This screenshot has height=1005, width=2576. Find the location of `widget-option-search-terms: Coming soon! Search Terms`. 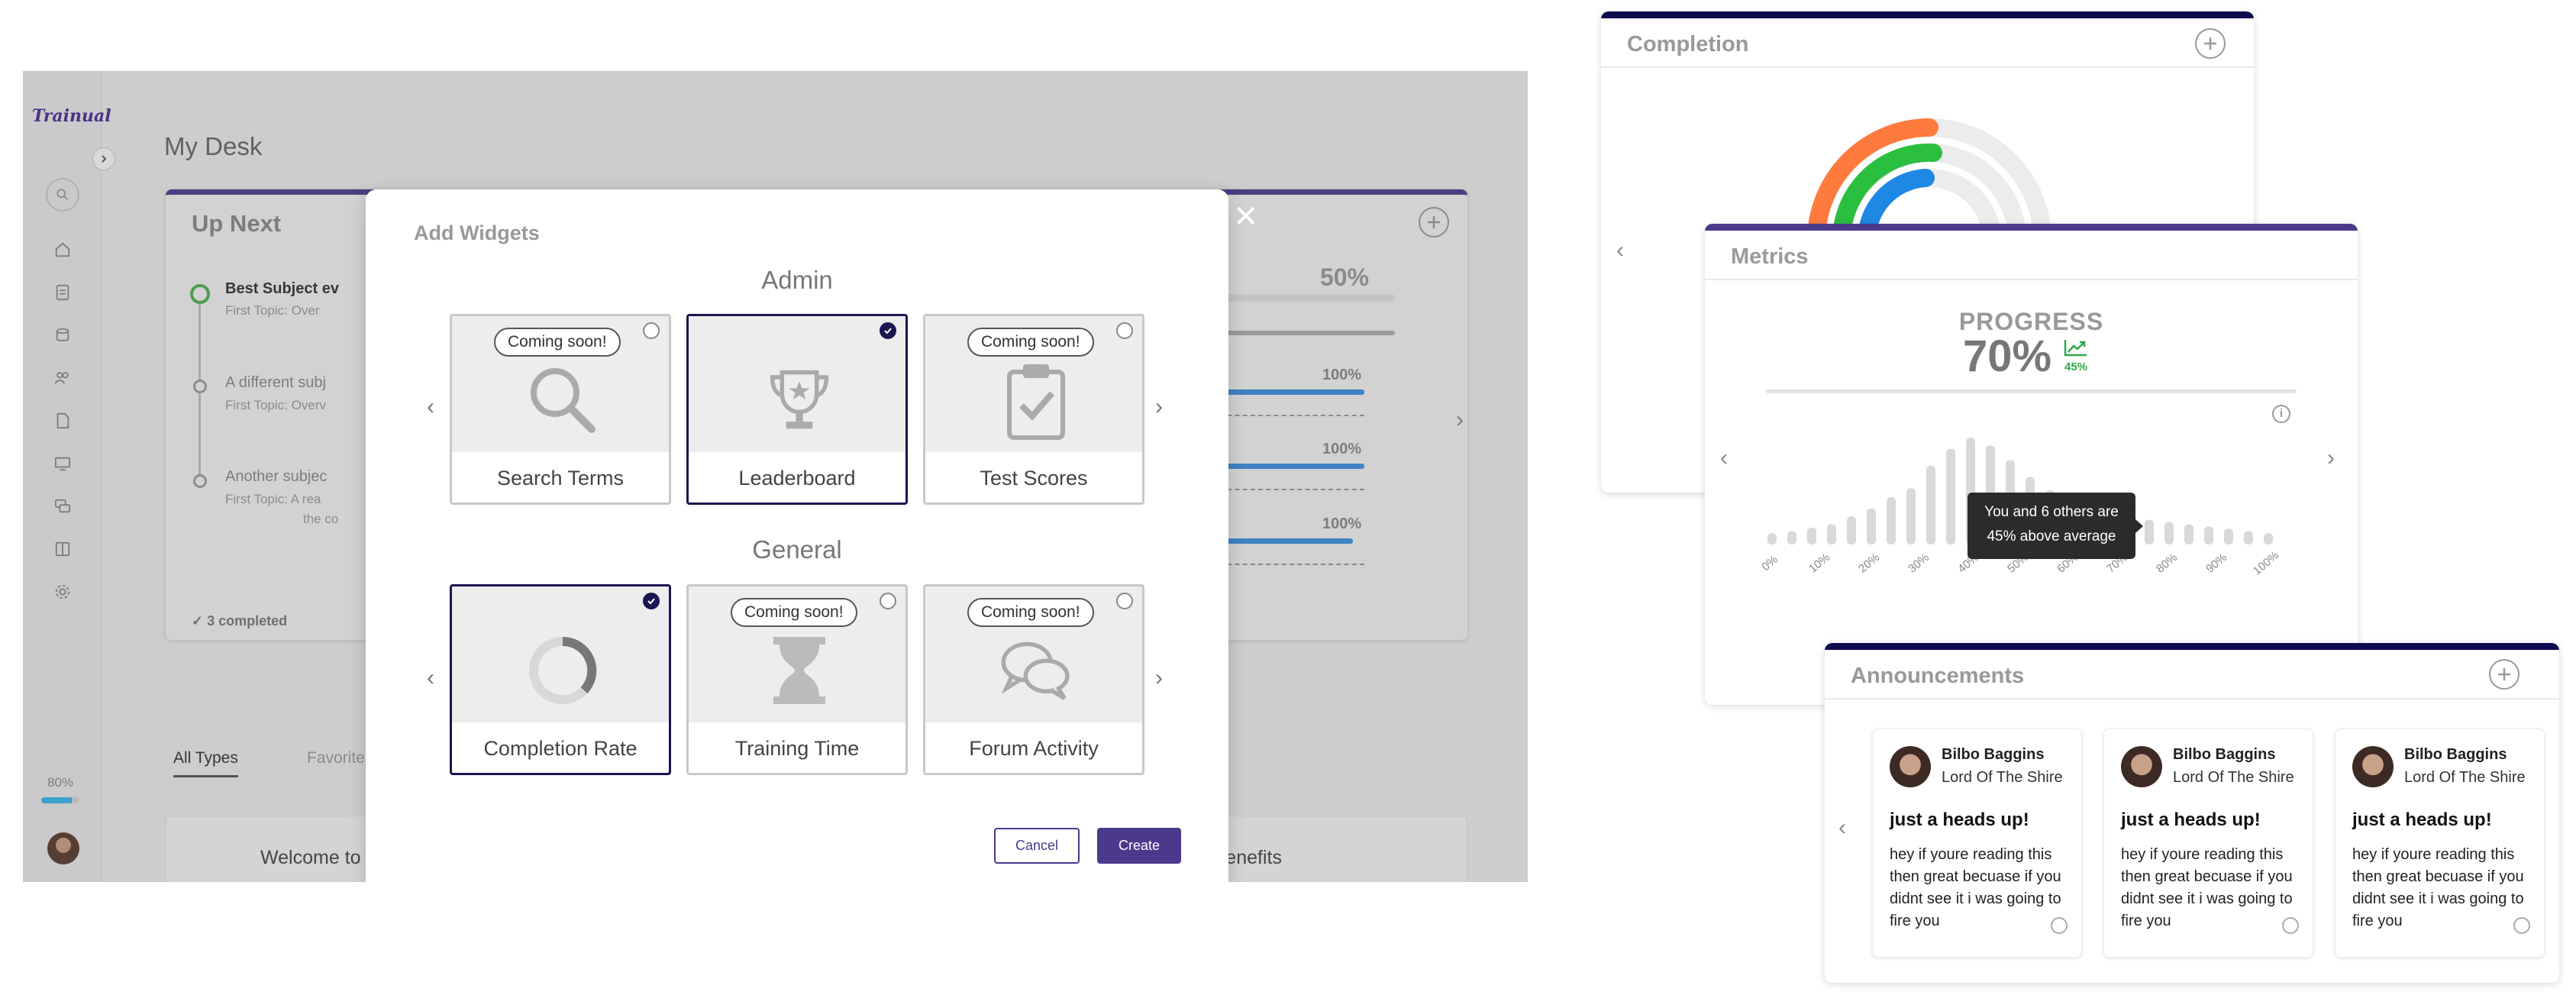

widget-option-search-terms: Coming soon! Search Terms is located at coordinates (560, 409).